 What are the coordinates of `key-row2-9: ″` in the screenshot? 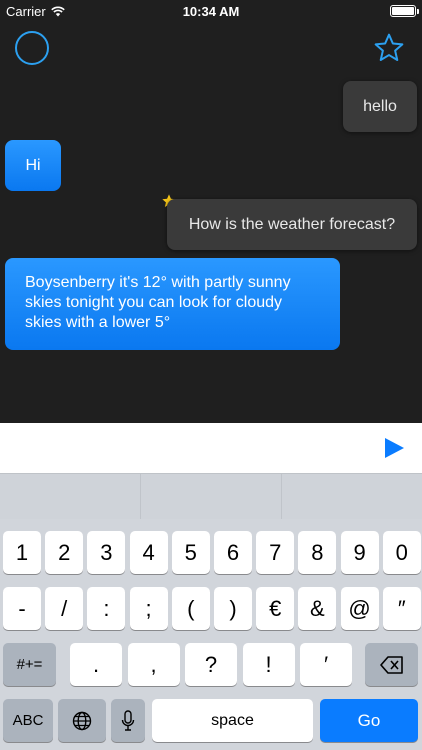 It's located at (401, 608).